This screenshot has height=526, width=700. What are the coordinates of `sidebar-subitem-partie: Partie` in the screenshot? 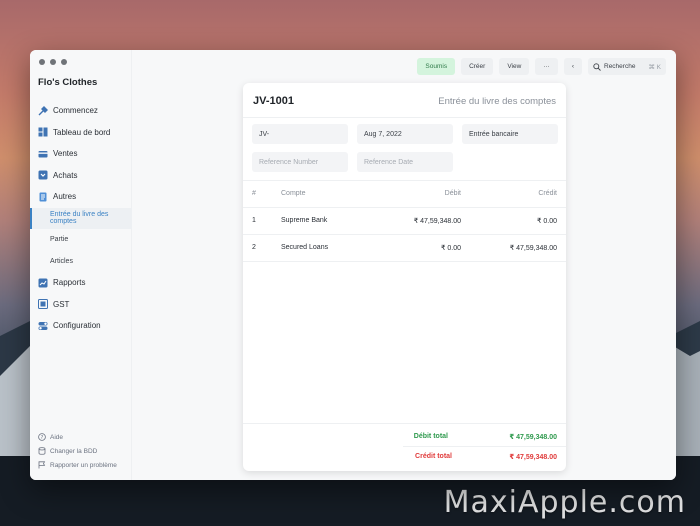 It's located at (81, 240).